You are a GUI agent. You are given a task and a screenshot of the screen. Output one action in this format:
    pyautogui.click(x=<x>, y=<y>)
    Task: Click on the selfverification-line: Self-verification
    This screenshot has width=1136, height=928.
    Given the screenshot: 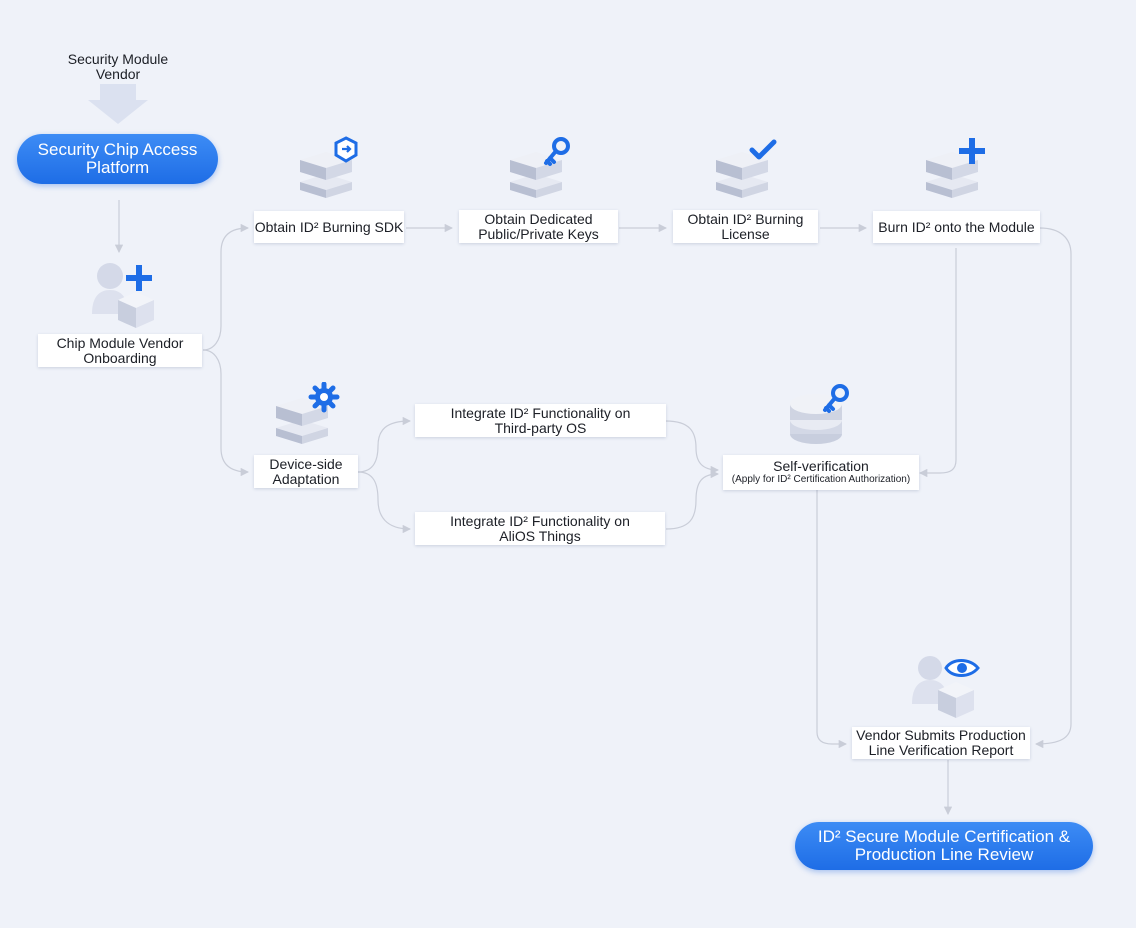 What is the action you would take?
    pyautogui.click(x=821, y=466)
    